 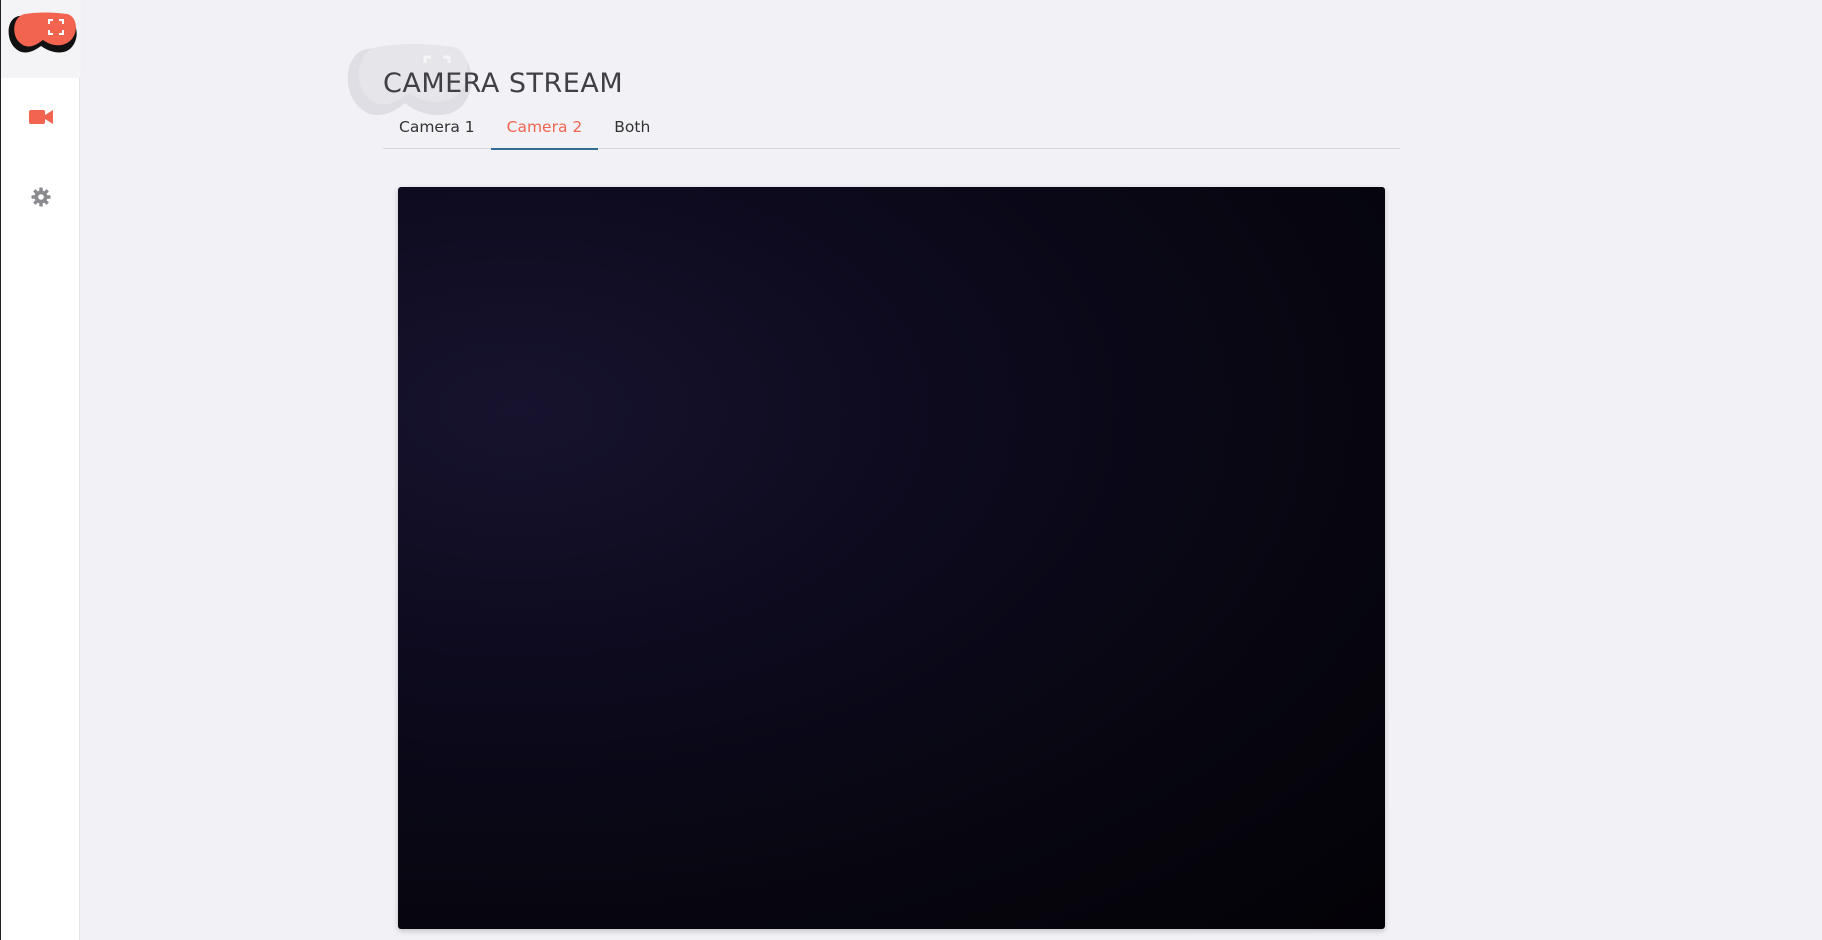 I want to click on tab-camera-2: Camera 2, so click(x=544, y=131).